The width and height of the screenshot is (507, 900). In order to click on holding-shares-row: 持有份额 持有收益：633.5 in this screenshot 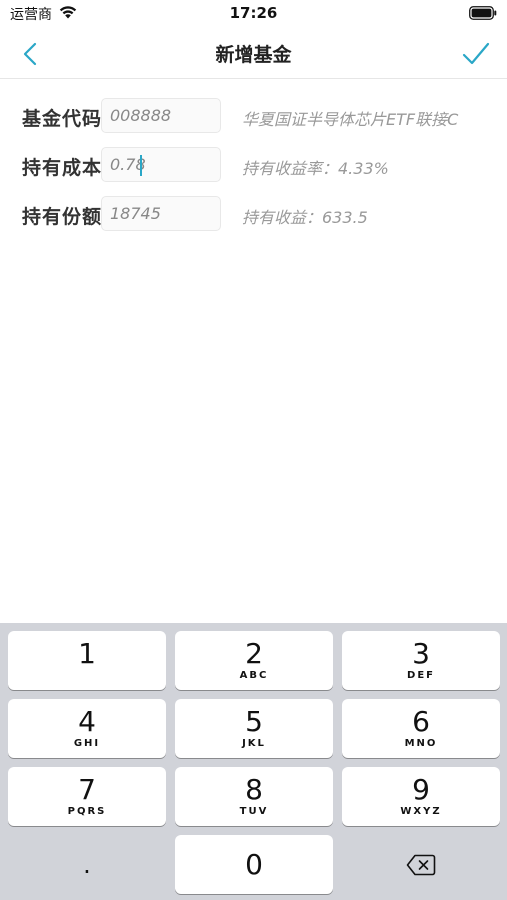, I will do `click(253, 218)`.